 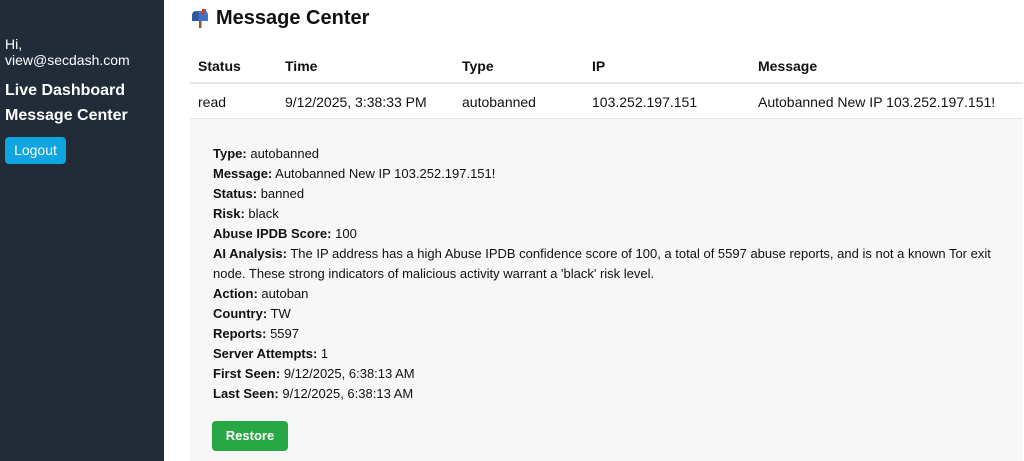 I want to click on detail-value: autoban, so click(x=285, y=293).